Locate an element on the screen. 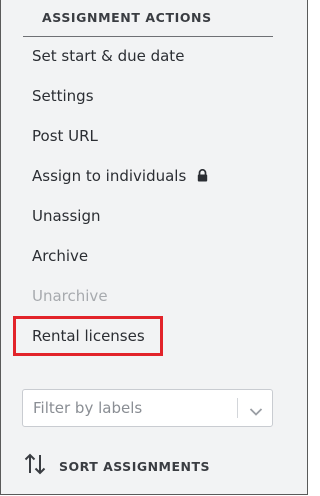  menu-item-archive: Archive is located at coordinates (60, 256).